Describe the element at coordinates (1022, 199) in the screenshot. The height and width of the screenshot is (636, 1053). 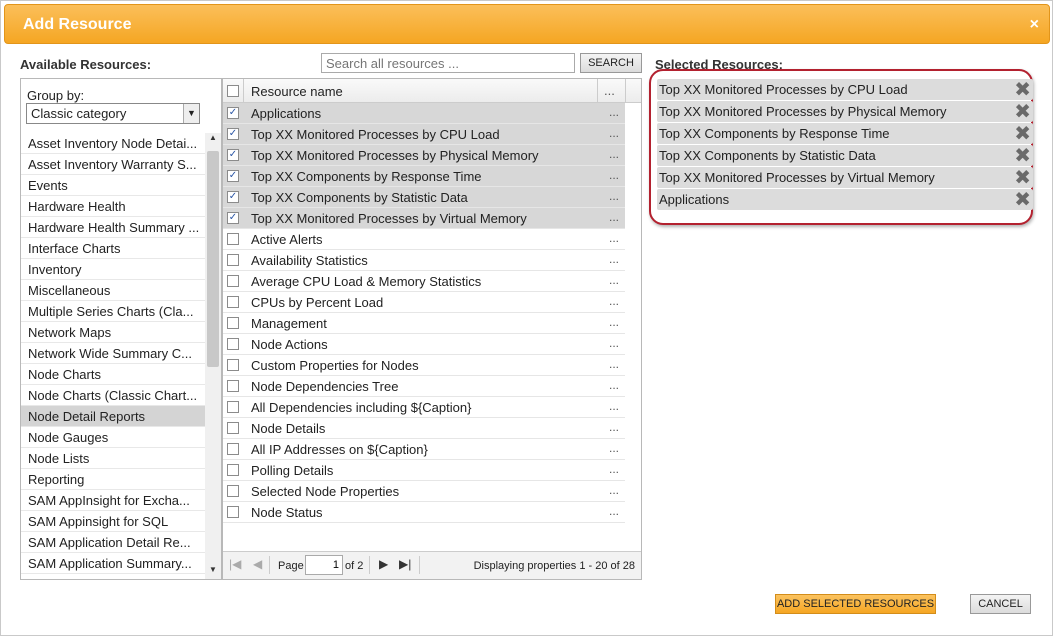
I see `remove-icon: ✖` at that location.